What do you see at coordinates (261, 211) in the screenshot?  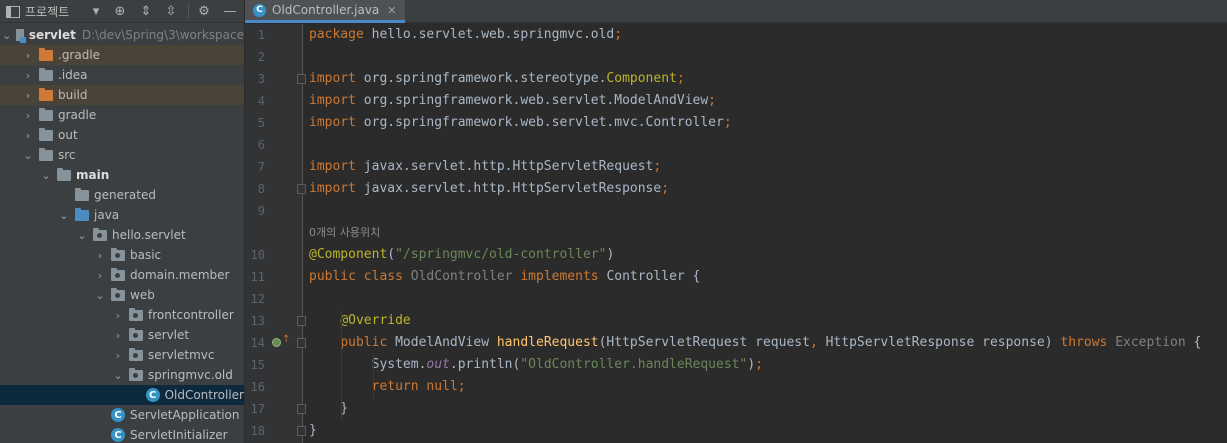 I see `line-number: 9` at bounding box center [261, 211].